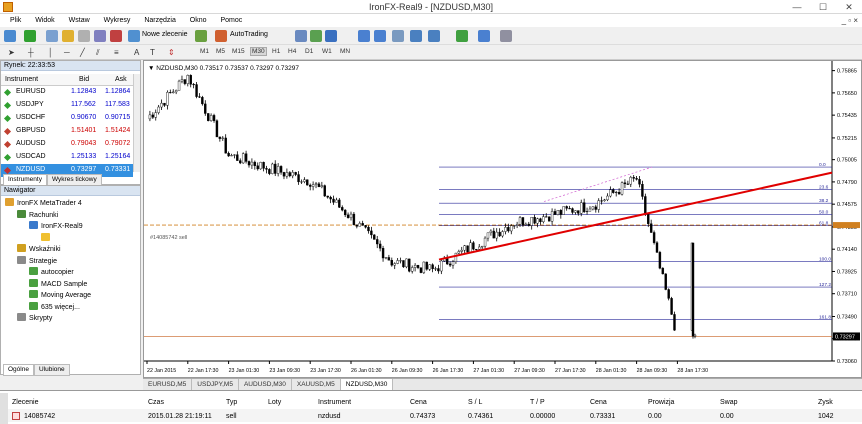  What do you see at coordinates (13, 20) in the screenshot?
I see `menu-file: Plik` at bounding box center [13, 20].